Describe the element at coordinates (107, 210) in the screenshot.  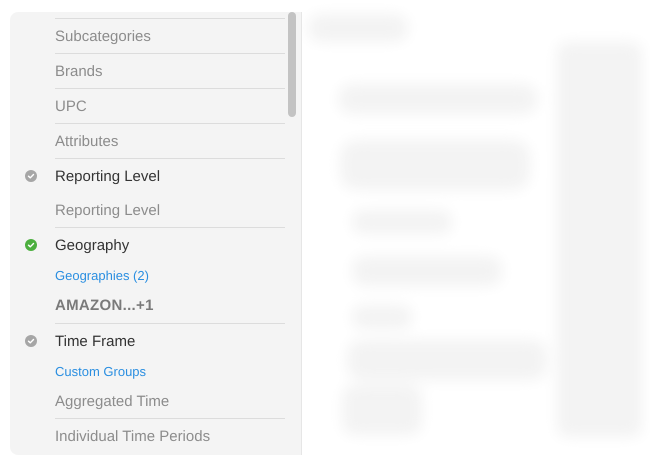
I see `filter-option: Reporting Level` at that location.